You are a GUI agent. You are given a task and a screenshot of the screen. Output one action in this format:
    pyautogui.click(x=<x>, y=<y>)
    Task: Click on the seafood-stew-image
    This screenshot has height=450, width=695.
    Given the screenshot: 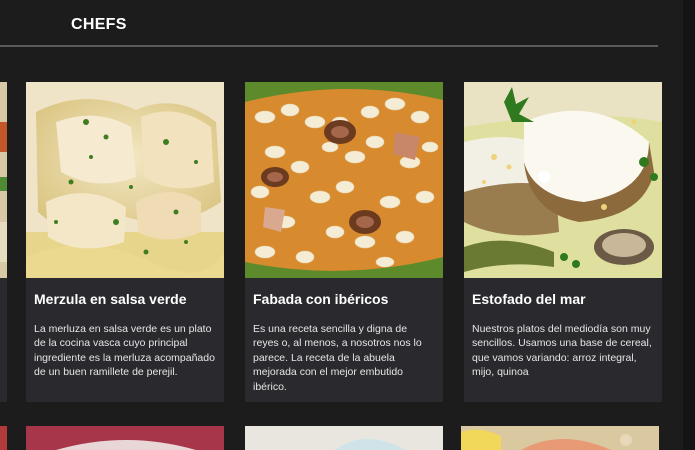 What is the action you would take?
    pyautogui.click(x=563, y=180)
    